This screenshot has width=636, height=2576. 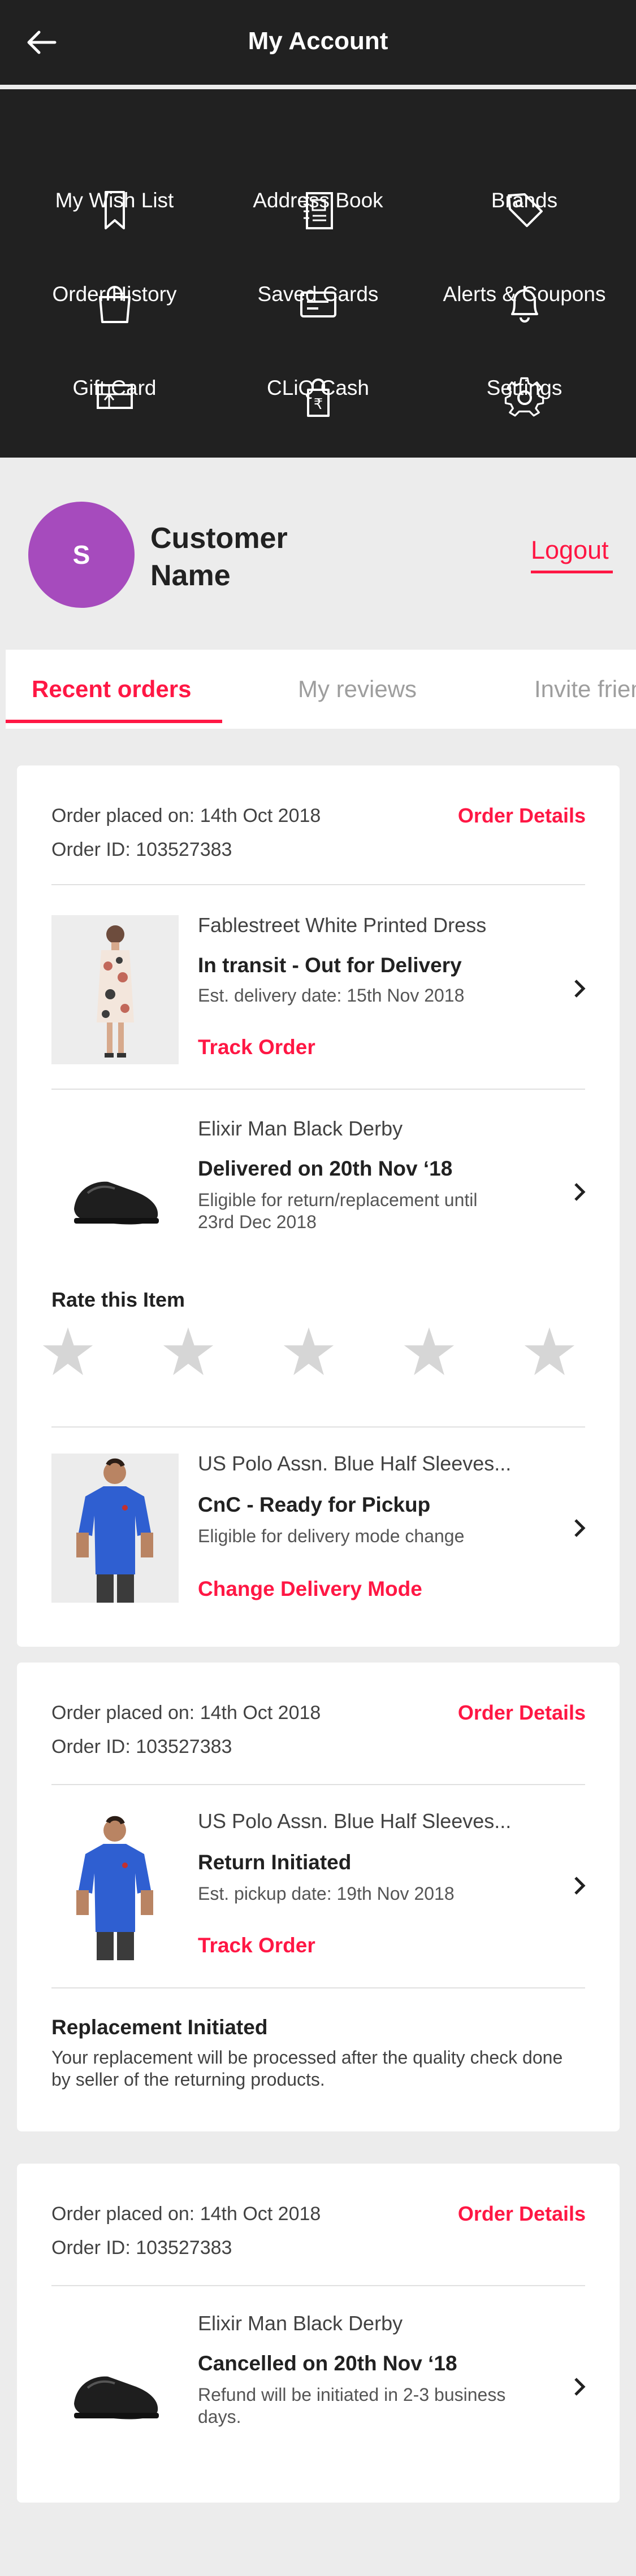 What do you see at coordinates (332, 1536) in the screenshot?
I see `pickup-note: Eligible for delivery mode change` at bounding box center [332, 1536].